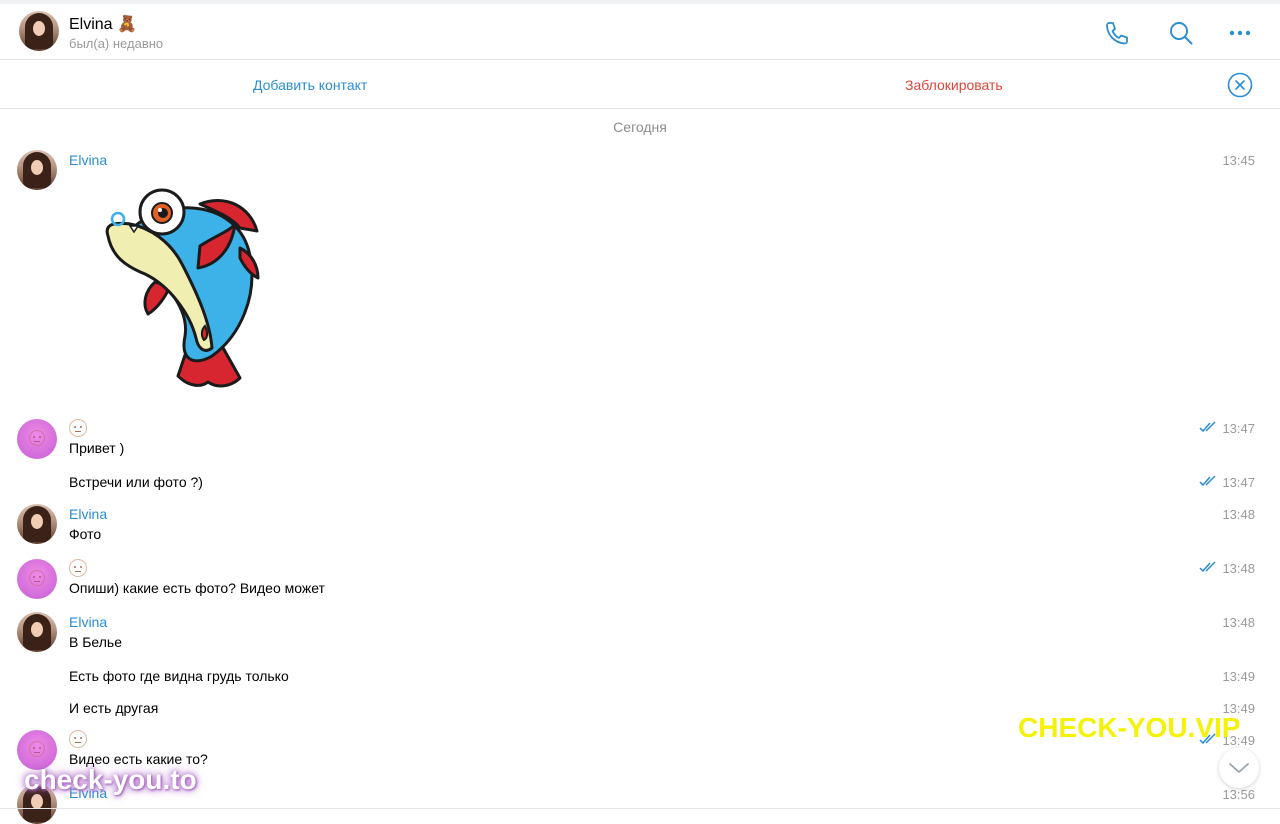  I want to click on message-time: 13:49, so click(1238, 676).